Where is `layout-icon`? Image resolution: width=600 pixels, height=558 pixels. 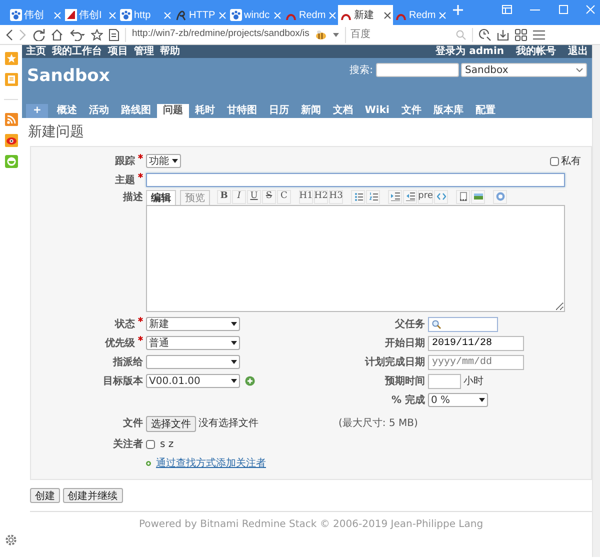
layout-icon is located at coordinates (507, 9).